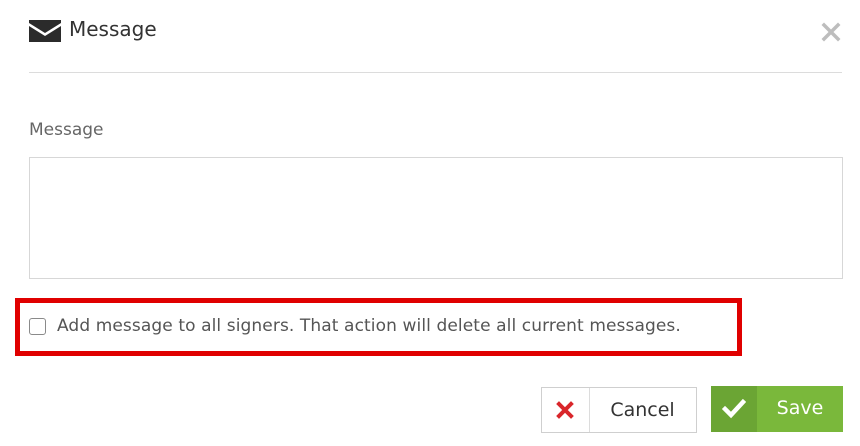  What do you see at coordinates (66, 130) in the screenshot?
I see `message-label: Message` at bounding box center [66, 130].